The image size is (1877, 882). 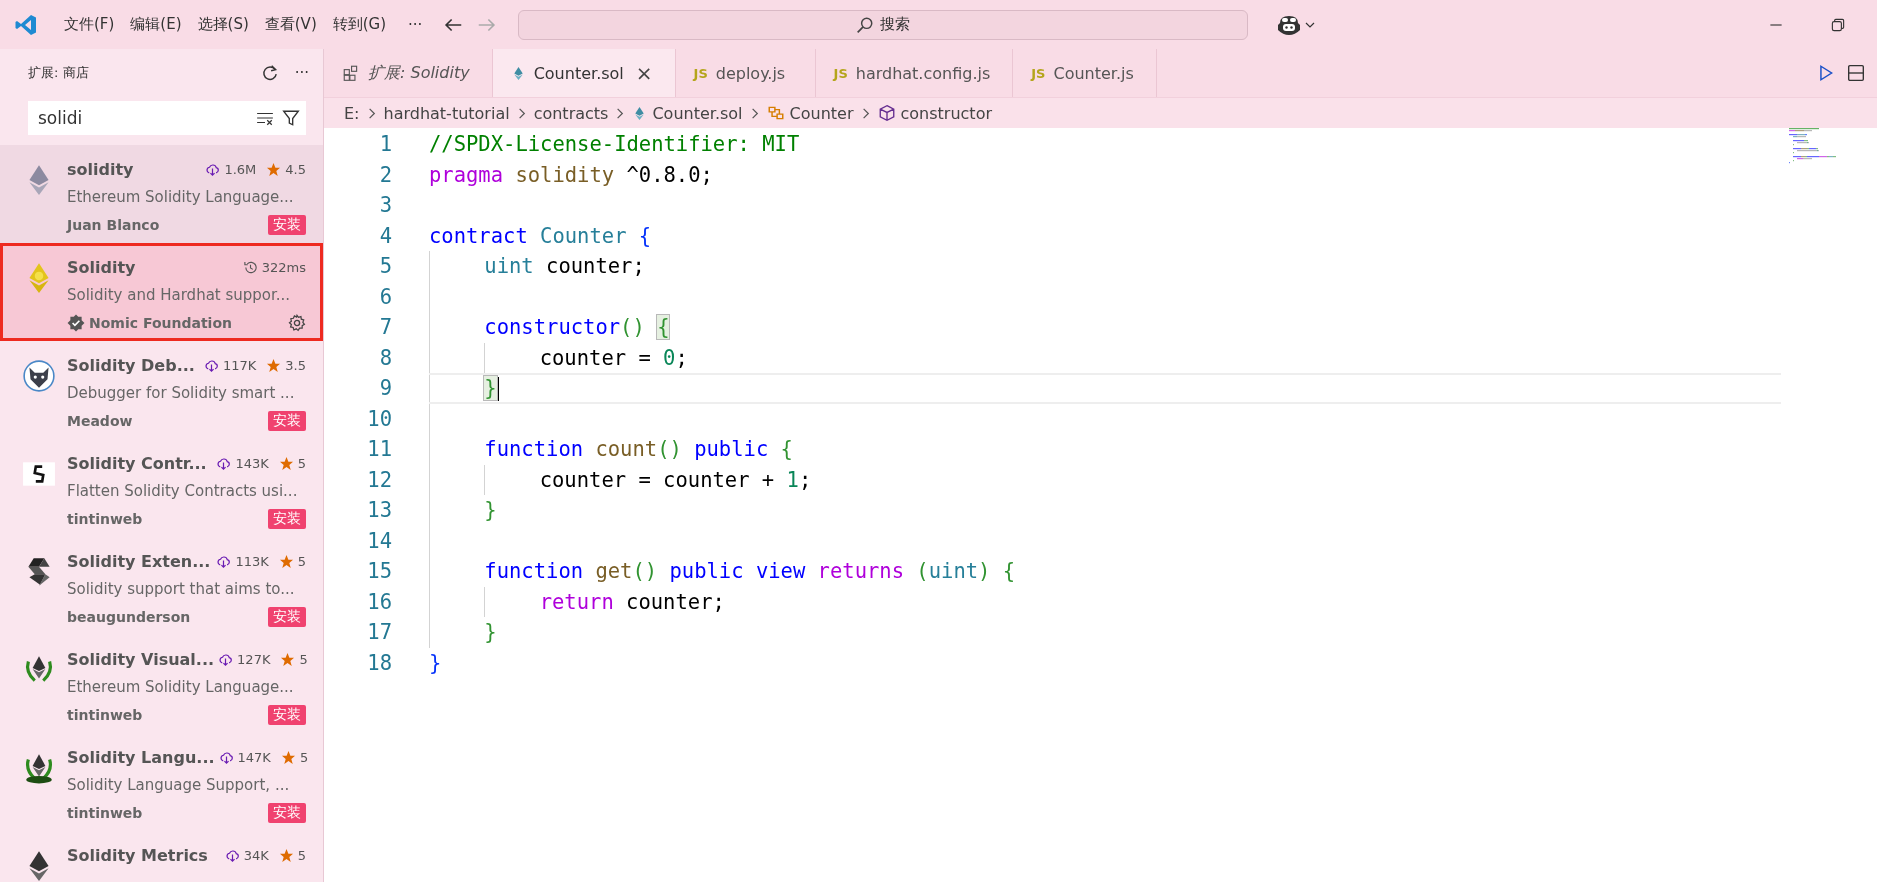 I want to click on menu-item: 文件(F), so click(x=89, y=24).